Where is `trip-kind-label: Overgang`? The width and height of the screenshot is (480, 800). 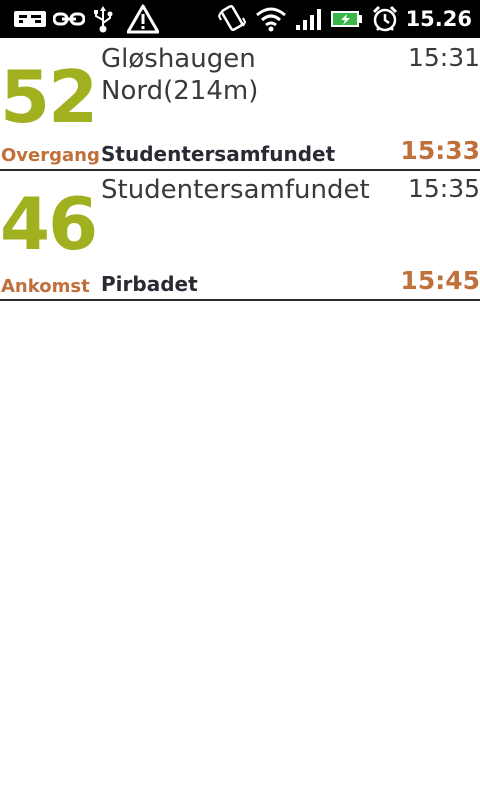 trip-kind-label: Overgang is located at coordinates (50, 155).